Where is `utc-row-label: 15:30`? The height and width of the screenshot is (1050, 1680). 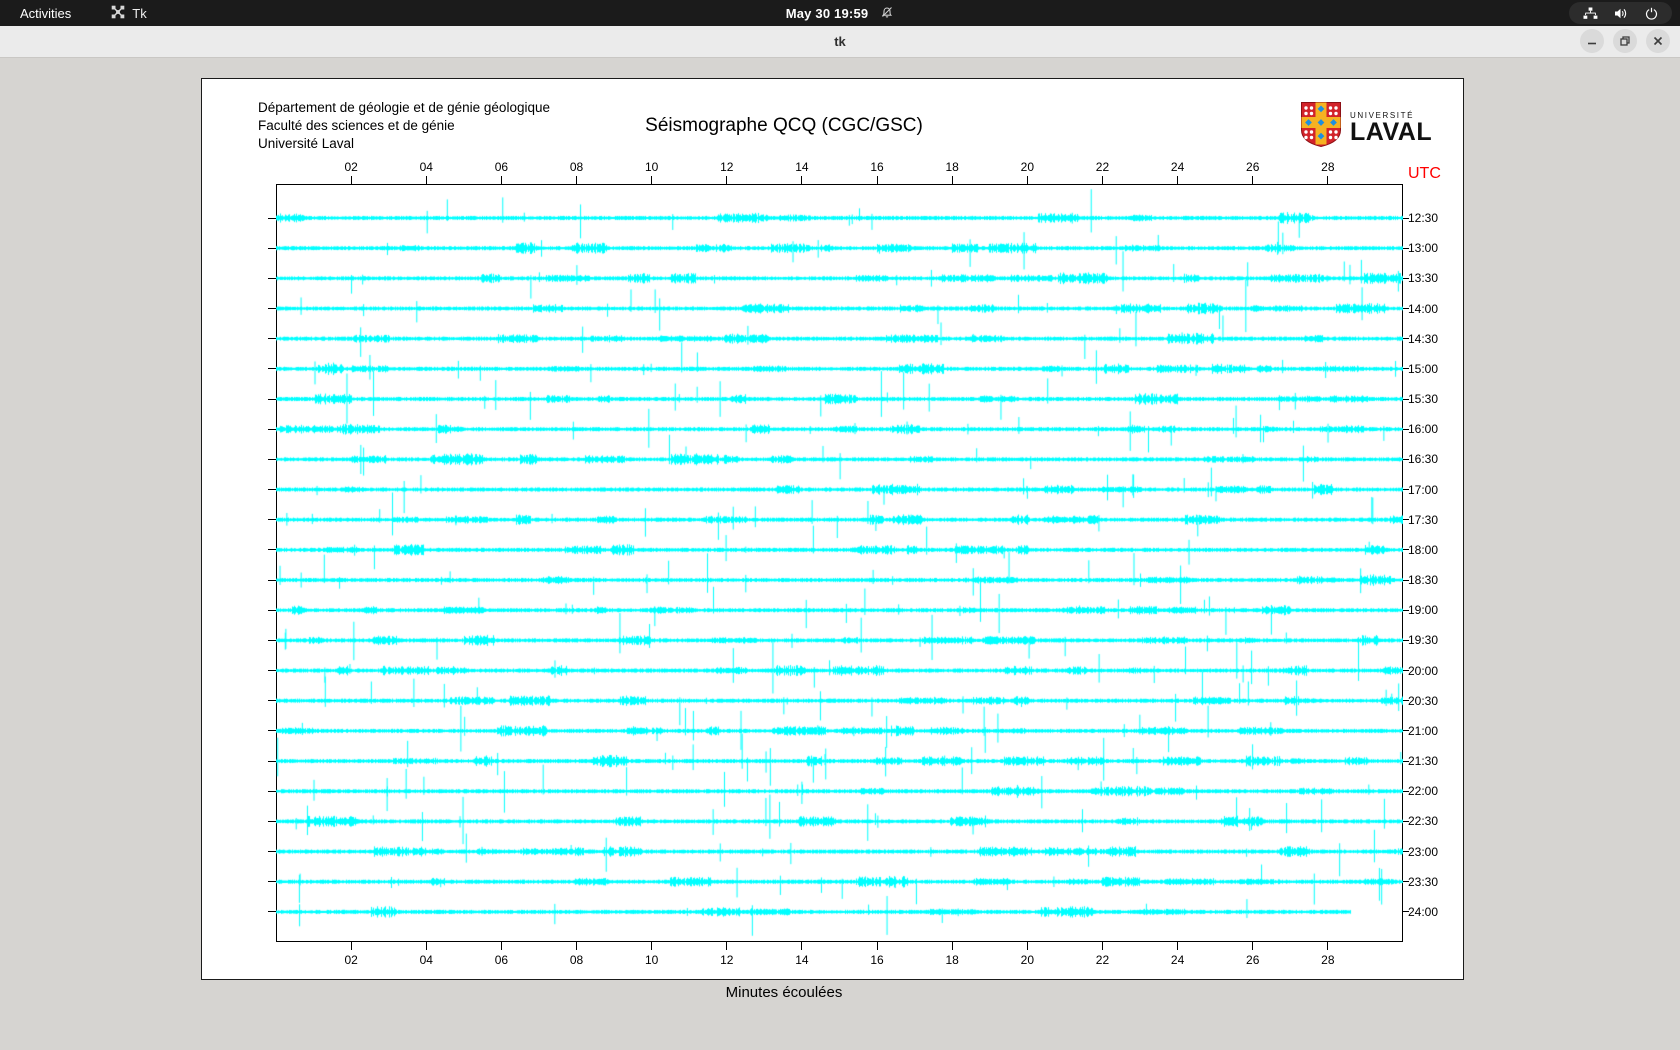 utc-row-label: 15:30 is located at coordinates (1423, 399).